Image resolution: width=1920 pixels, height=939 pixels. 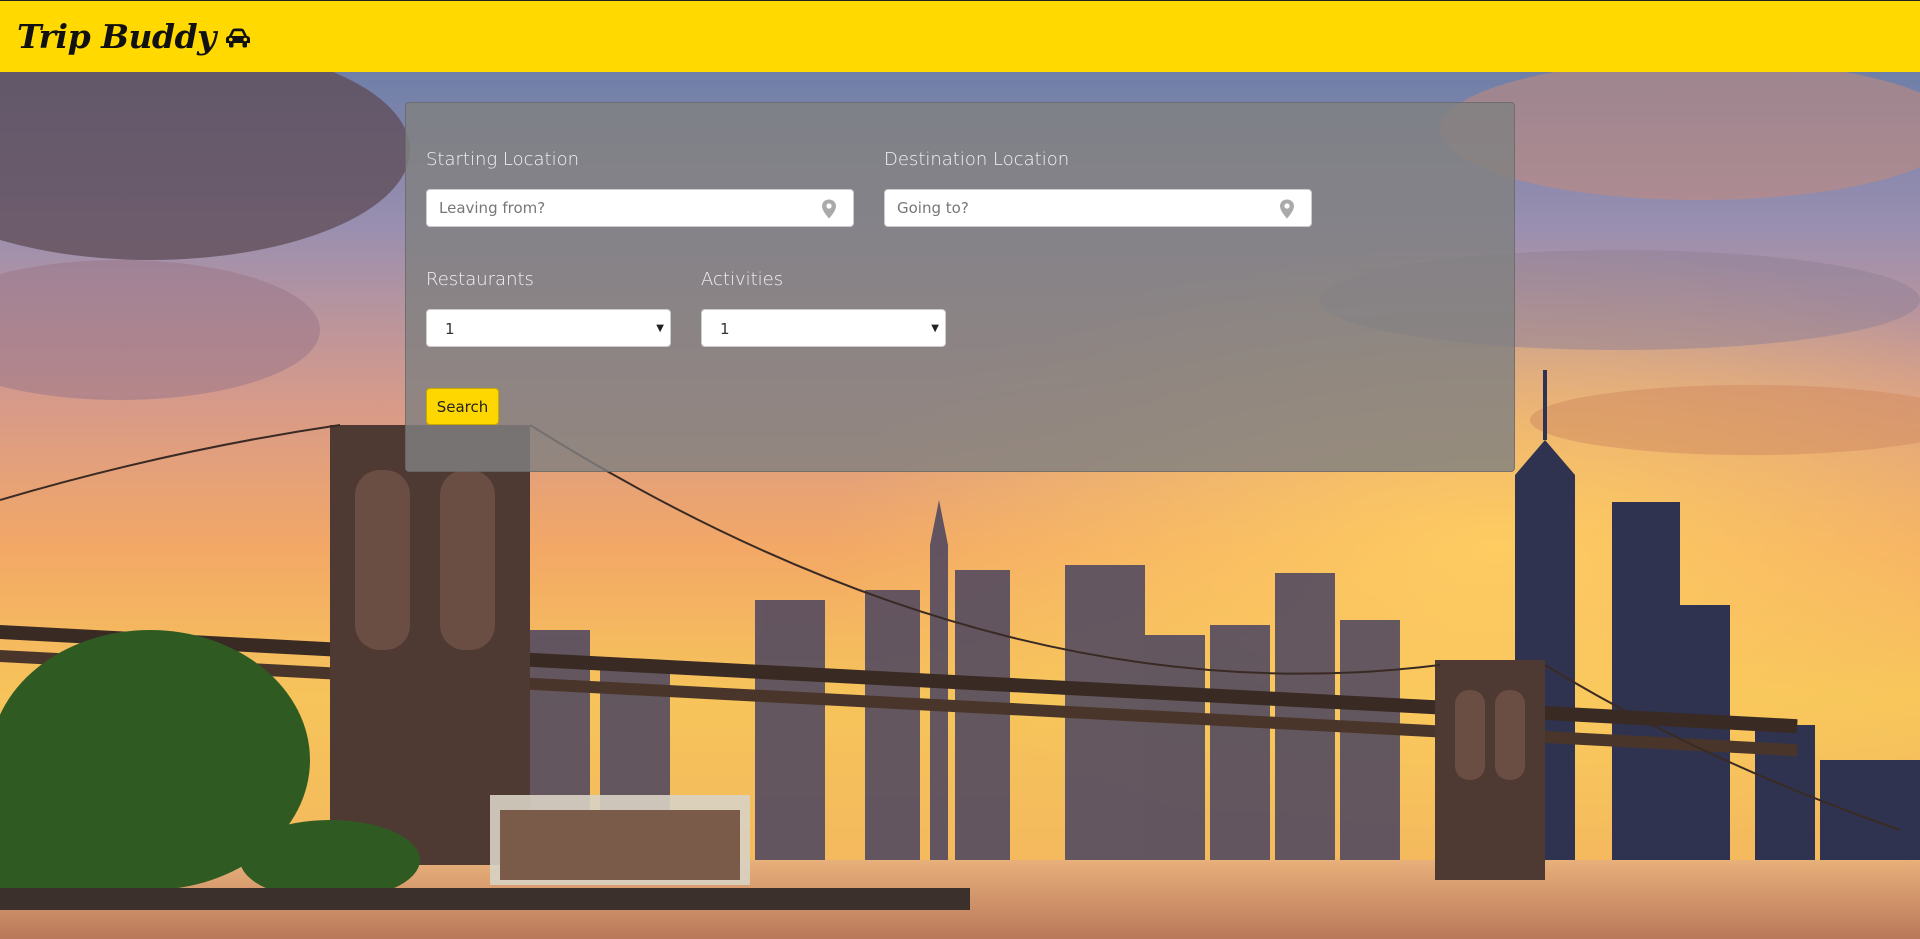 I want to click on activities-label: Activities, so click(x=742, y=279).